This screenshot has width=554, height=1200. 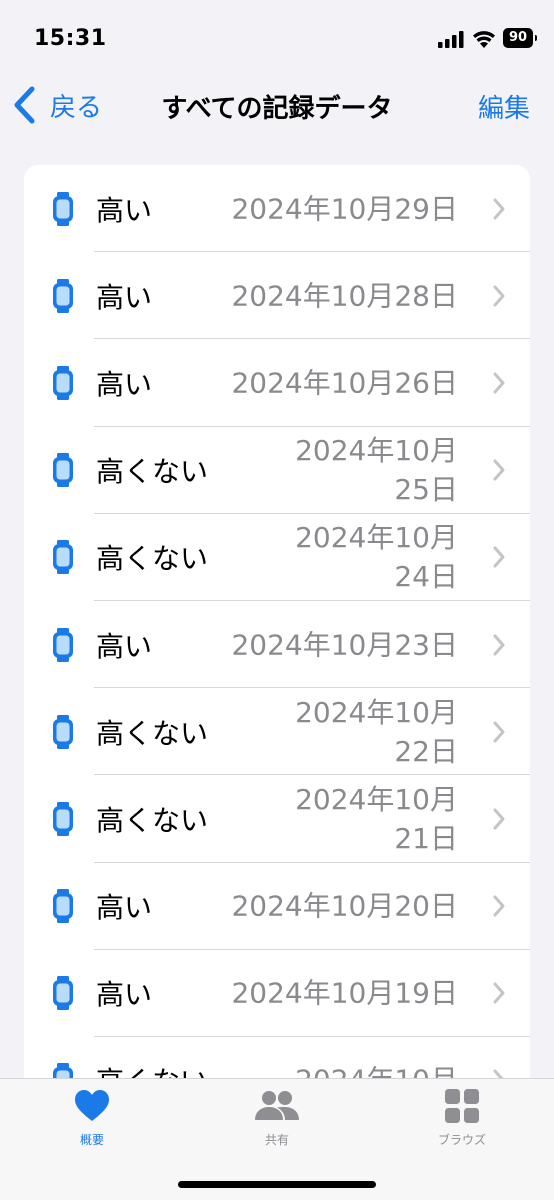 I want to click on row-date-line1: 2024年10月23日, so click(x=344, y=645).